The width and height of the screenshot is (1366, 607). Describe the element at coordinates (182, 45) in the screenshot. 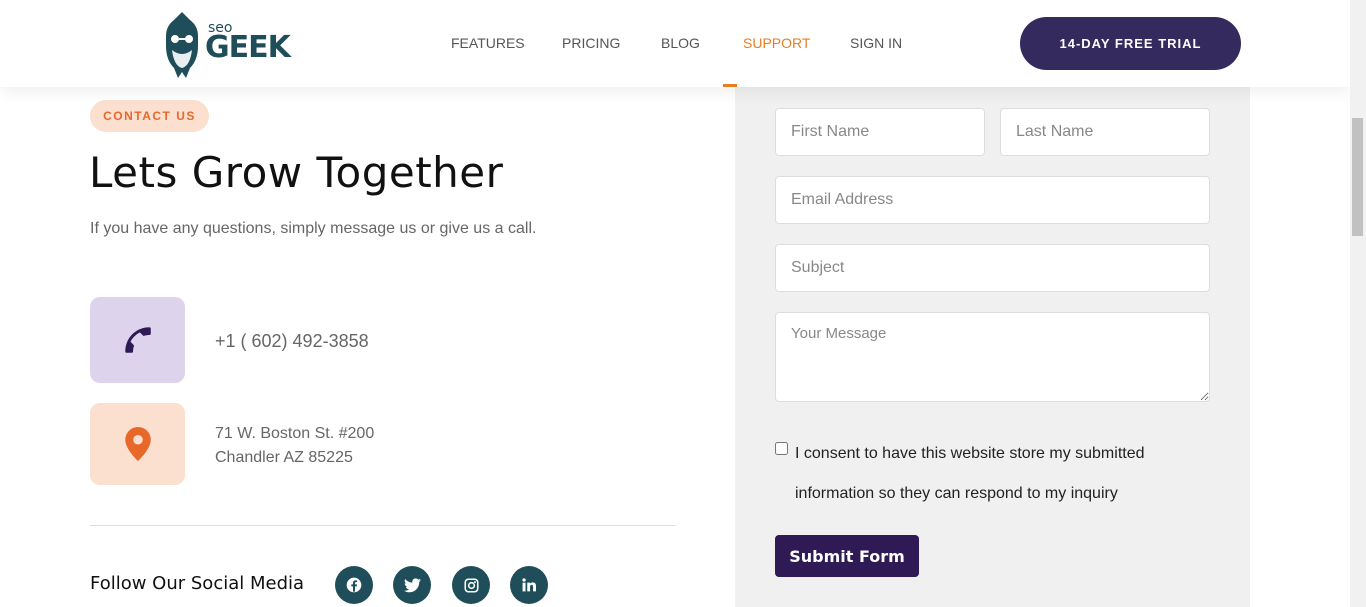

I see `geek-mascot-icon` at that location.